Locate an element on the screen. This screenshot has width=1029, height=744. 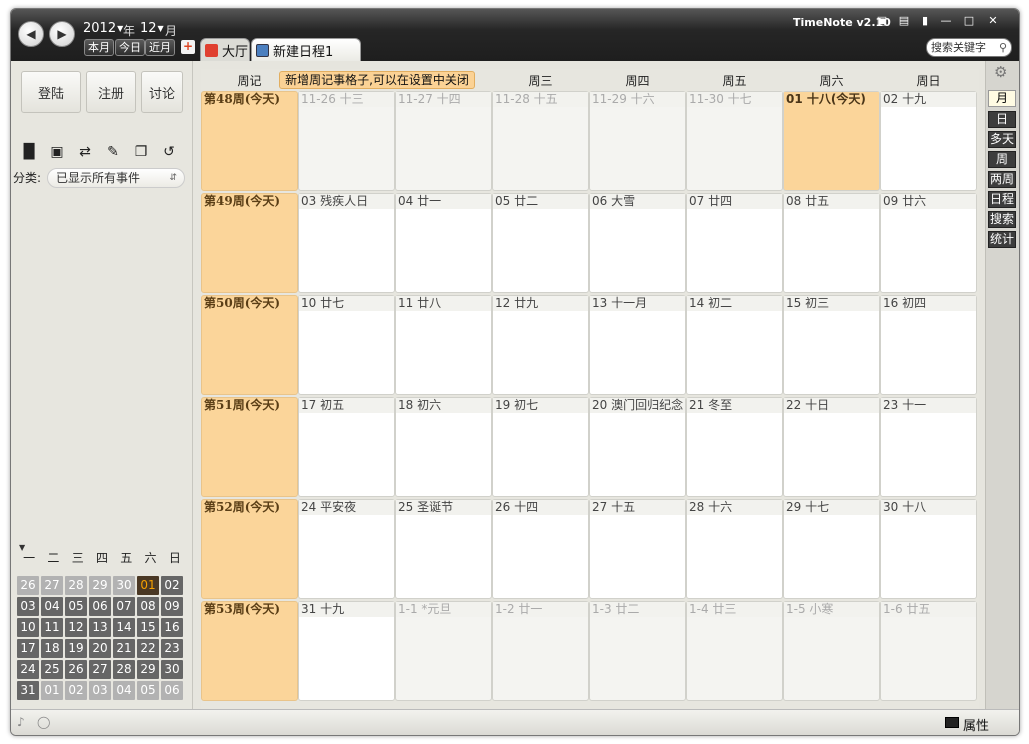
this-month-button: 本月 is located at coordinates (99, 47).